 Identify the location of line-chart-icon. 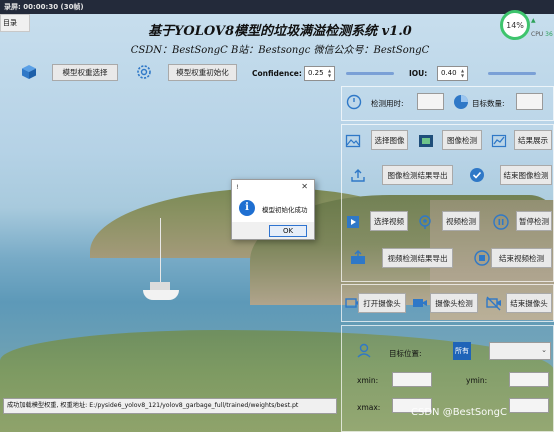
(499, 141).